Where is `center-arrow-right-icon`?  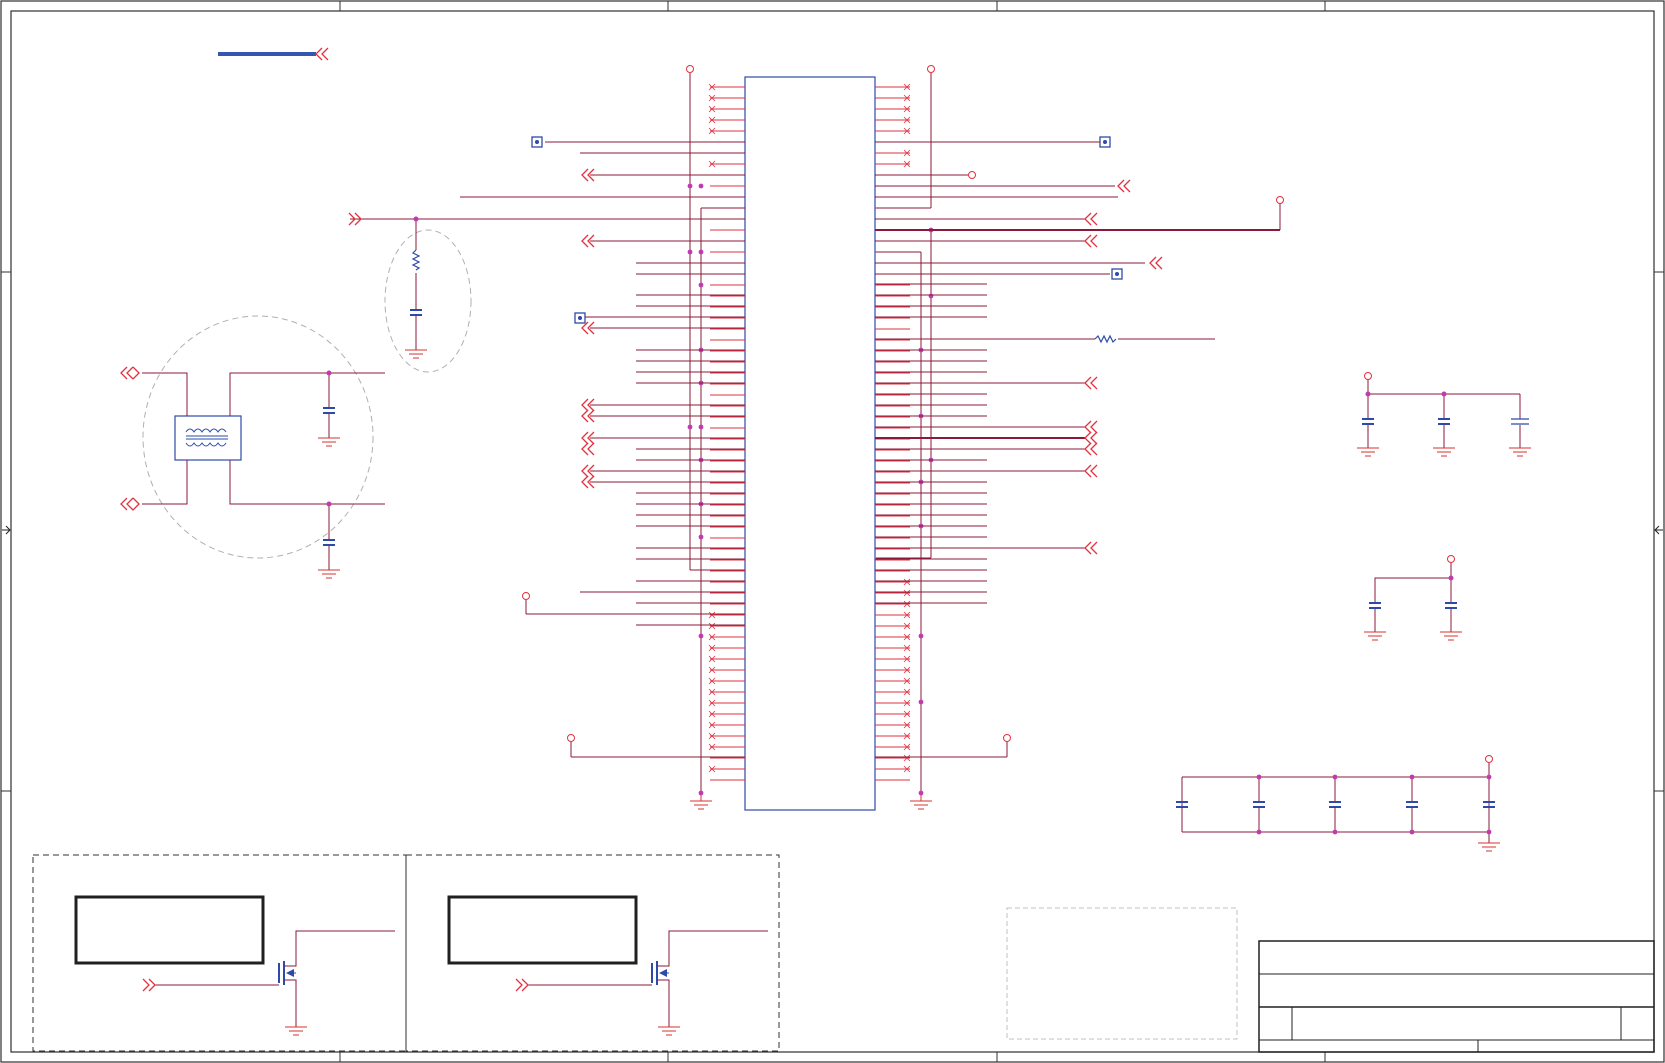
center-arrow-right-icon is located at coordinates (1658, 530).